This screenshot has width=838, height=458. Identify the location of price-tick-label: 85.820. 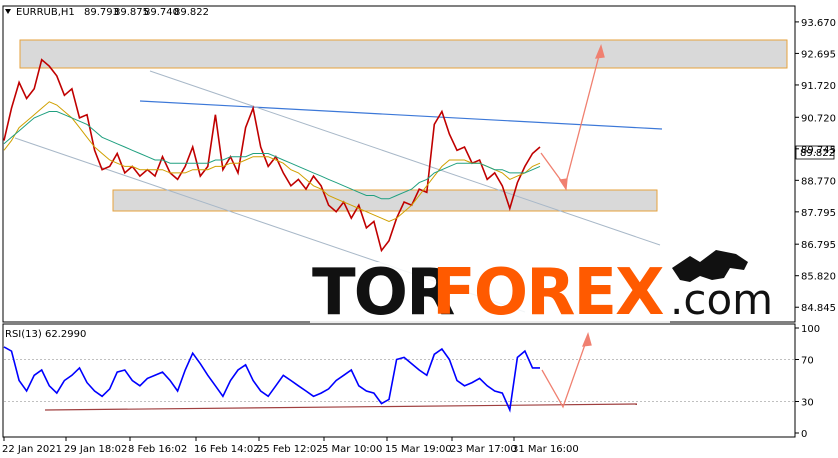
(818, 277).